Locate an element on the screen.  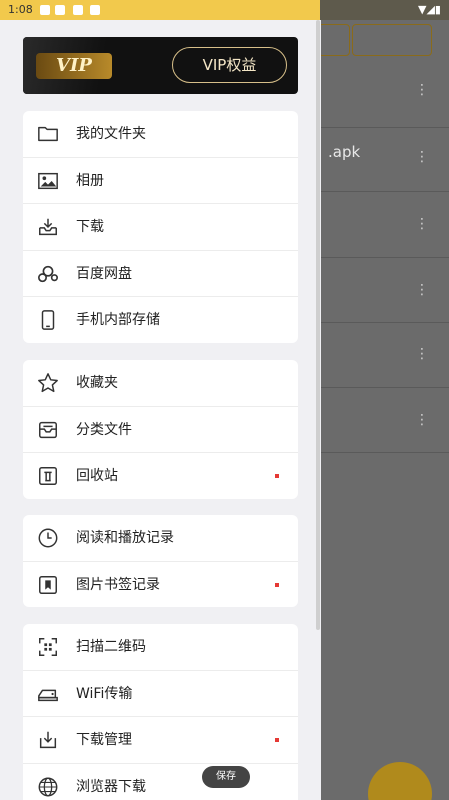
toast-save: 保存 is located at coordinates (226, 777).